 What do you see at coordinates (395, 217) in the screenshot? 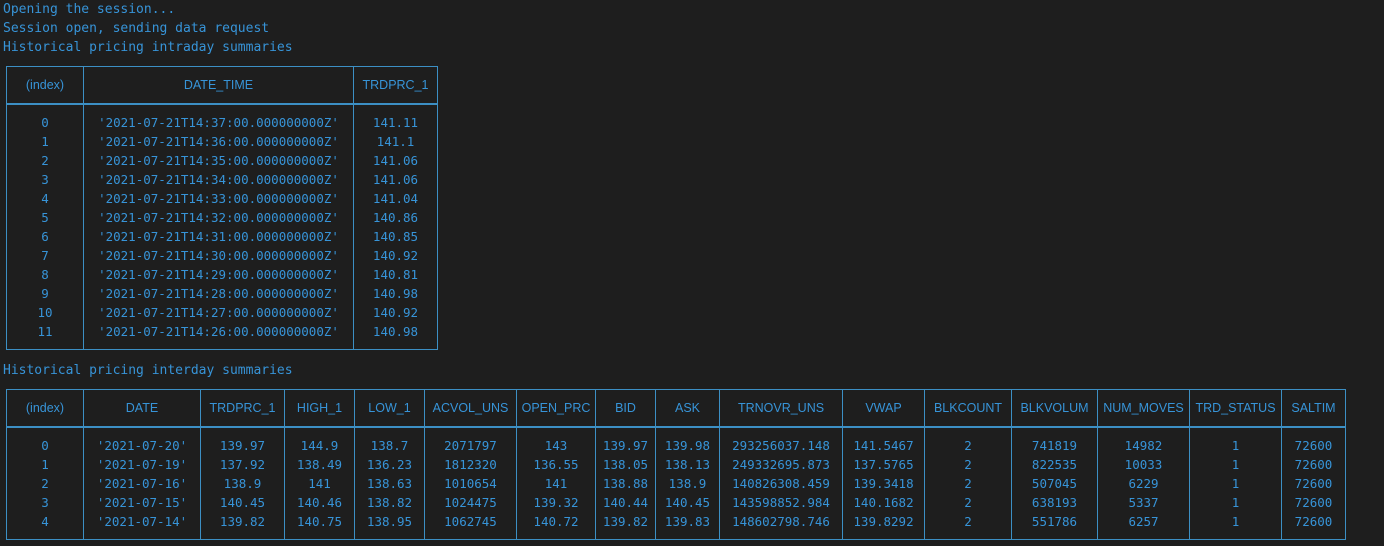
I see `table-cell-trdprc-1: 140.86` at bounding box center [395, 217].